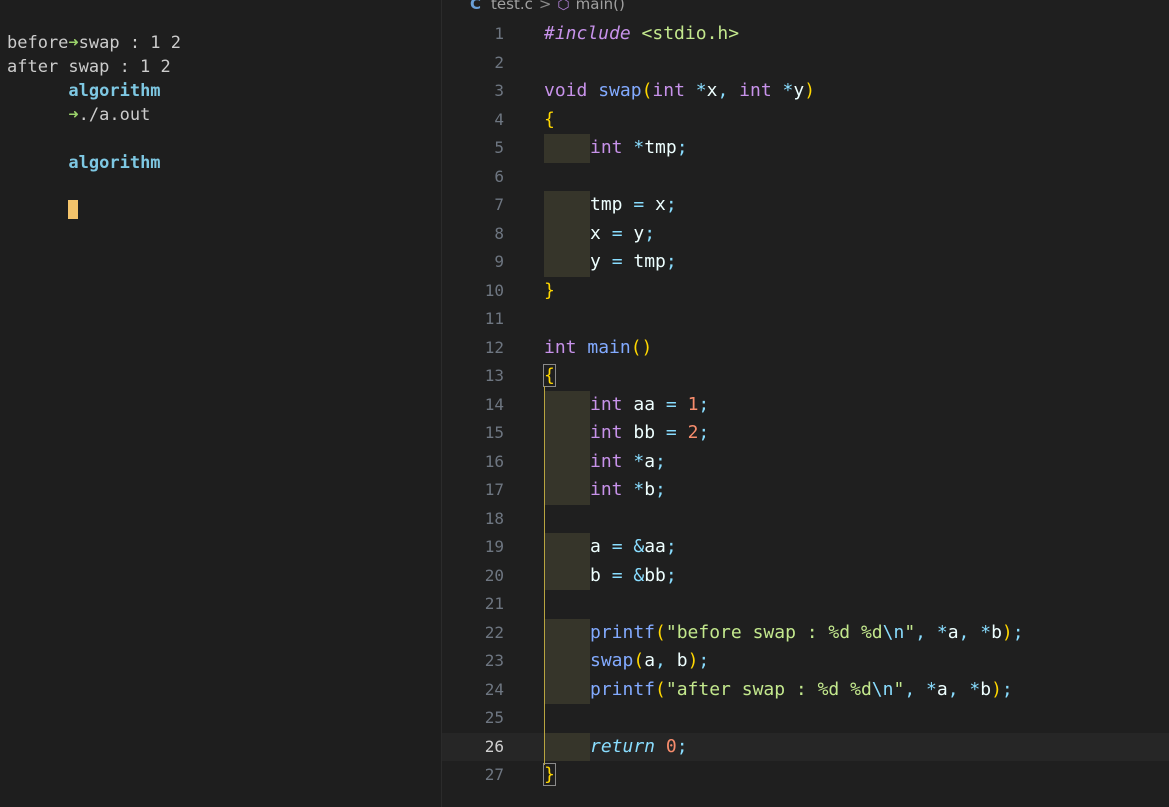 Image resolution: width=1169 pixels, height=807 pixels. I want to click on code-line: 1 #include <stdio.h>, so click(805, 34).